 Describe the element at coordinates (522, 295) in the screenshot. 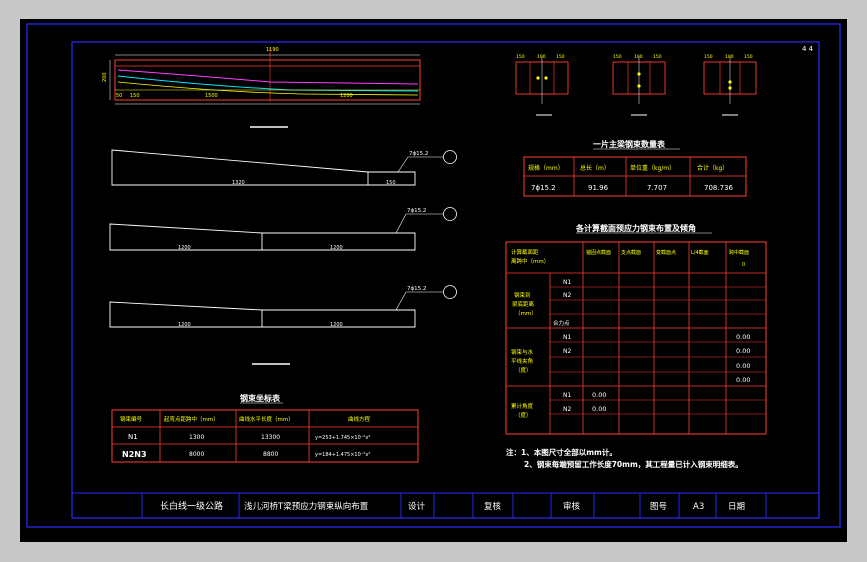

I see `stress-table-group1-l1: 钢束到` at that location.